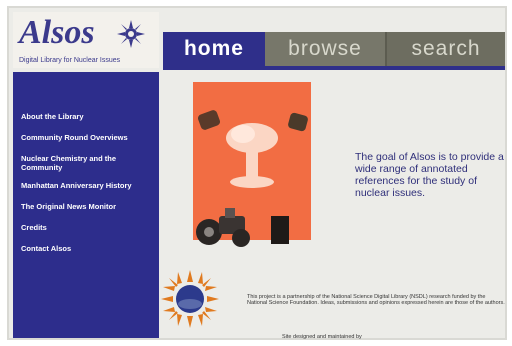 Image resolution: width=512 pixels, height=346 pixels. Describe the element at coordinates (131, 34) in the screenshot. I see `sun-burst-icon` at that location.